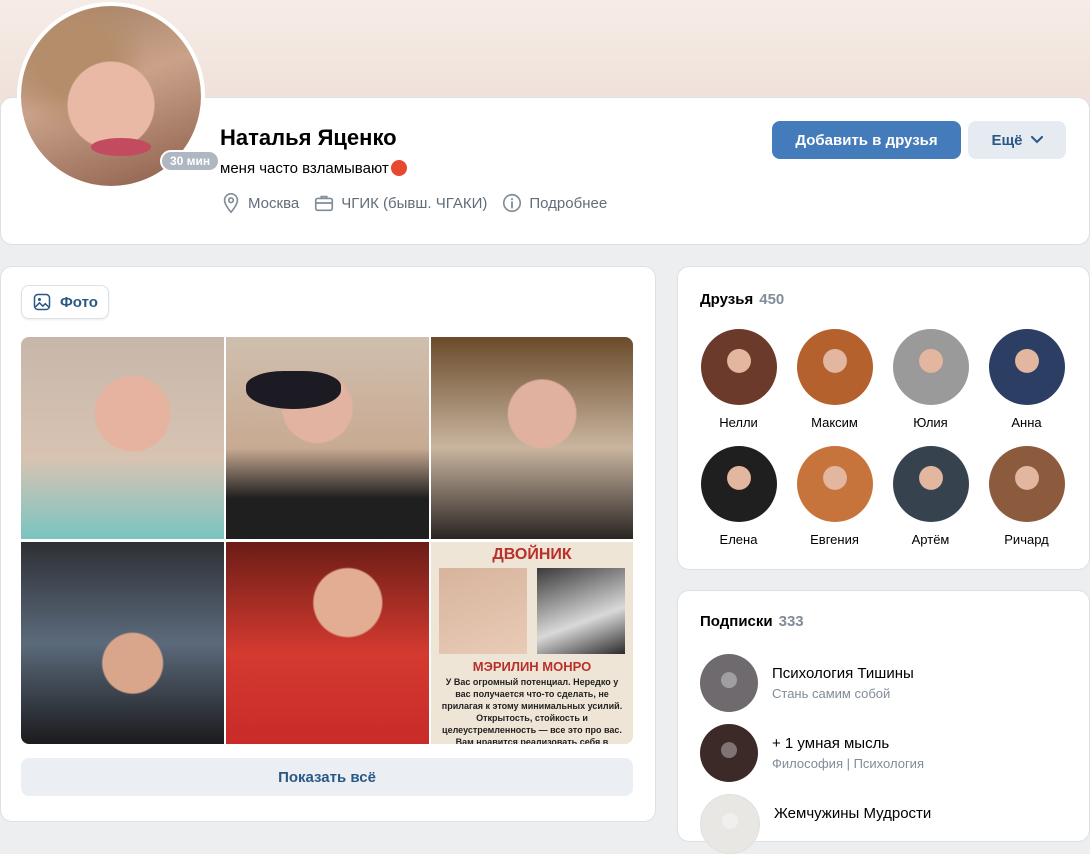  I want to click on show-all-photos-button: Показать всё, so click(327, 777).